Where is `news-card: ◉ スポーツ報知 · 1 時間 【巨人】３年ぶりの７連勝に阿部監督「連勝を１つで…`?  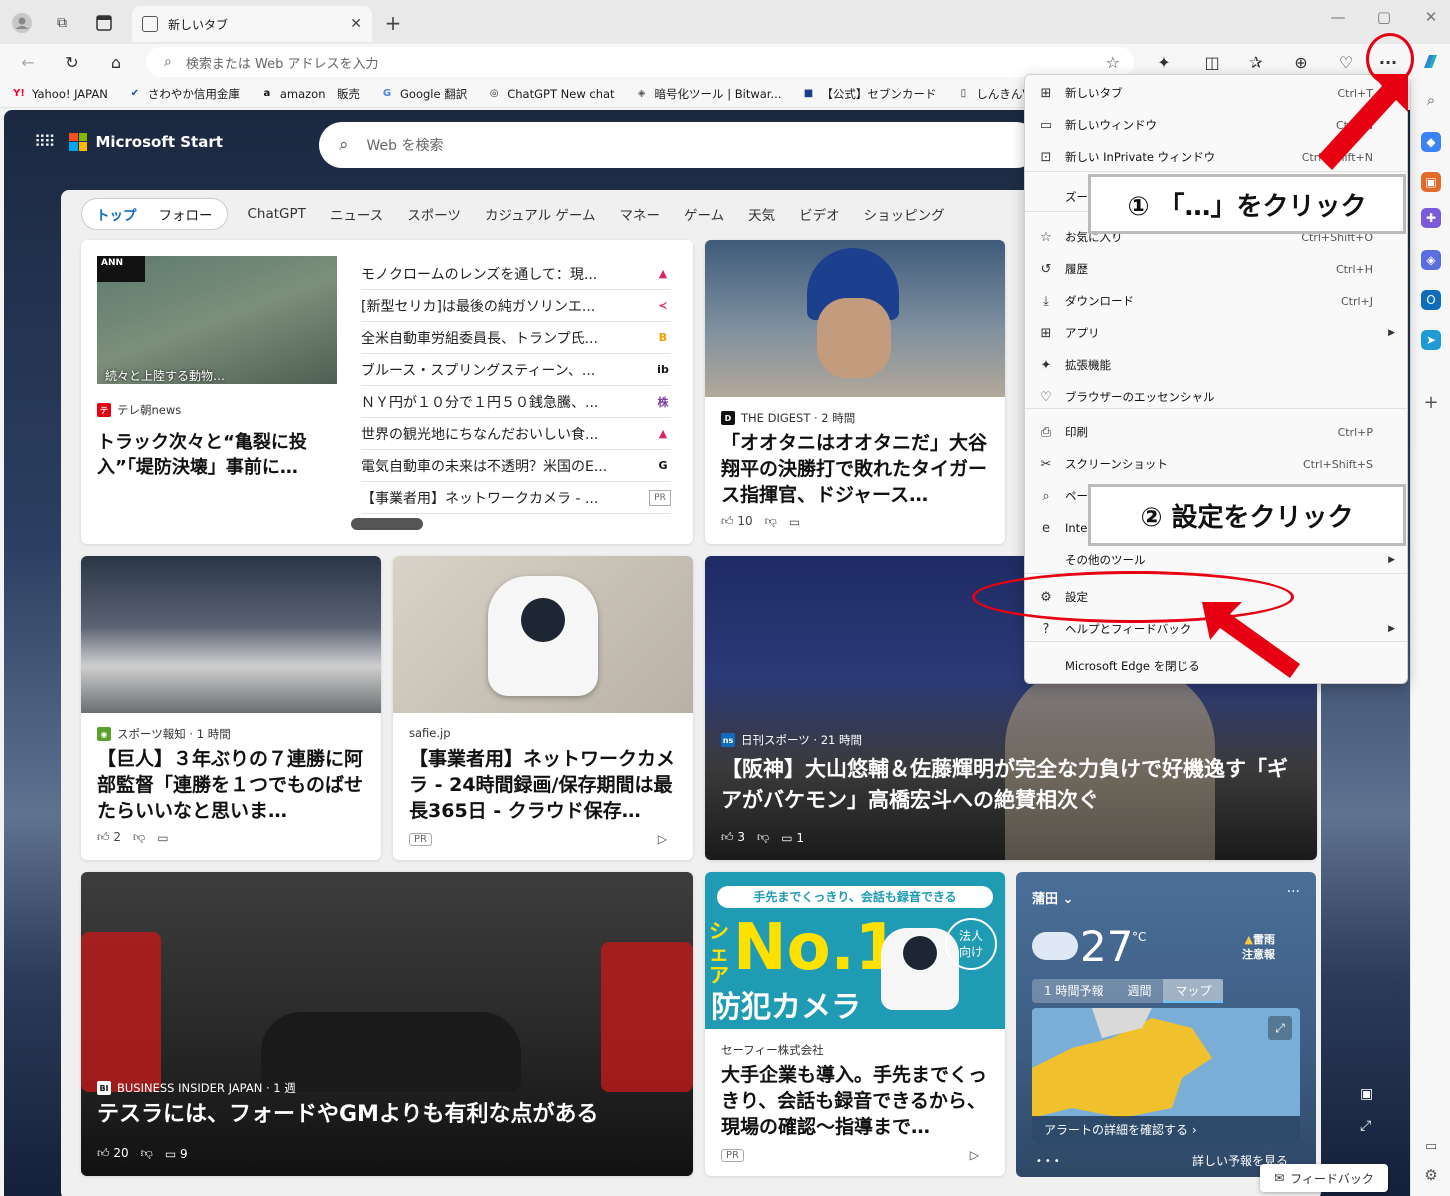 news-card: ◉ スポーツ報知 · 1 時間 【巨人】３年ぶりの７連勝に阿部監督「連勝を１つで… is located at coordinates (231, 708).